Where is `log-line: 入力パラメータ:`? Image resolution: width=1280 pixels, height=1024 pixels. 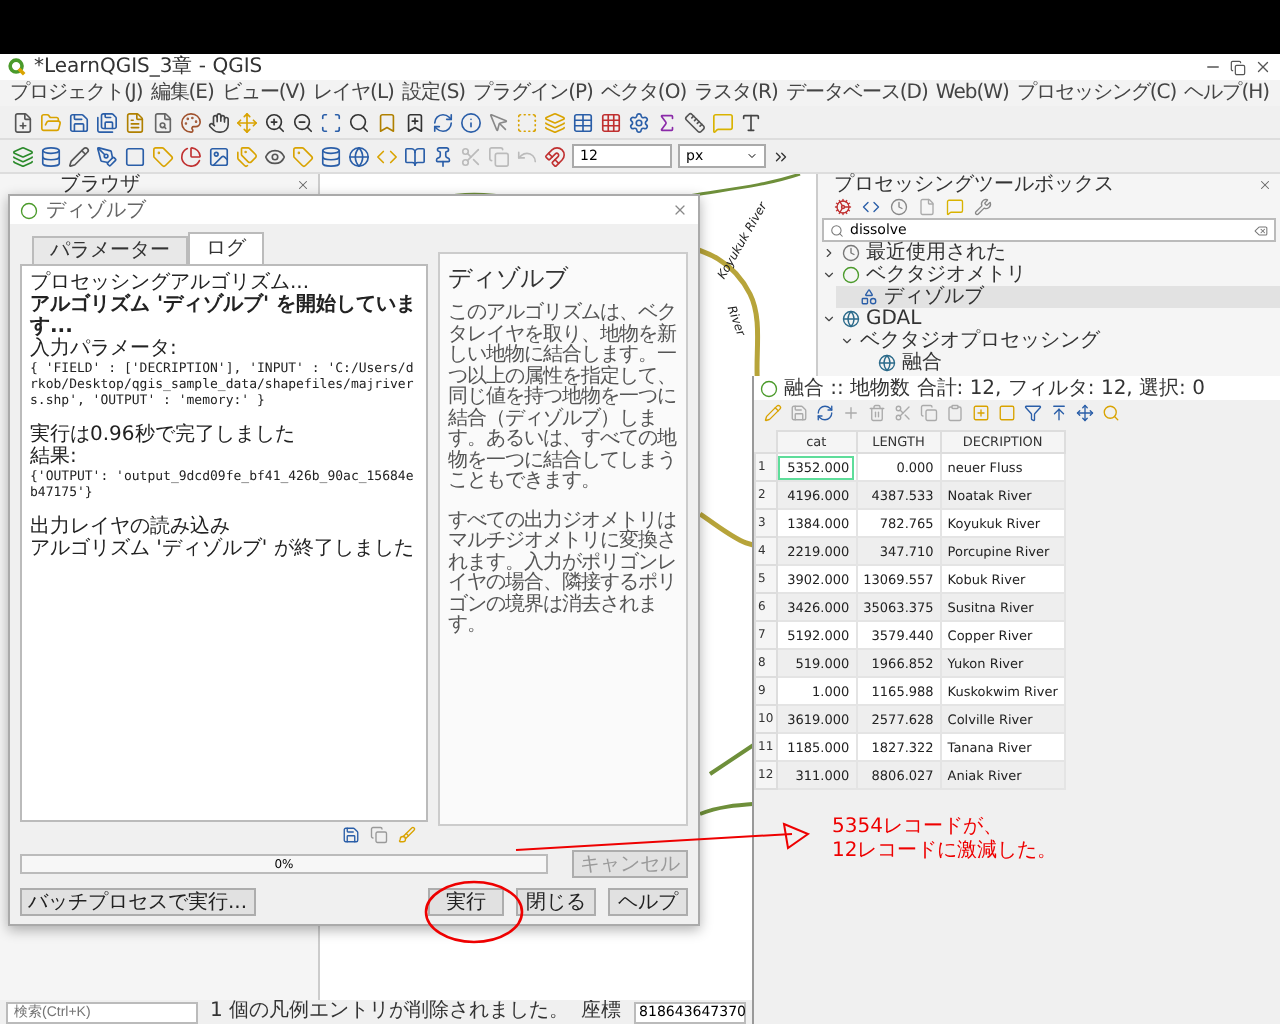 log-line: 入力パラメータ: is located at coordinates (104, 349).